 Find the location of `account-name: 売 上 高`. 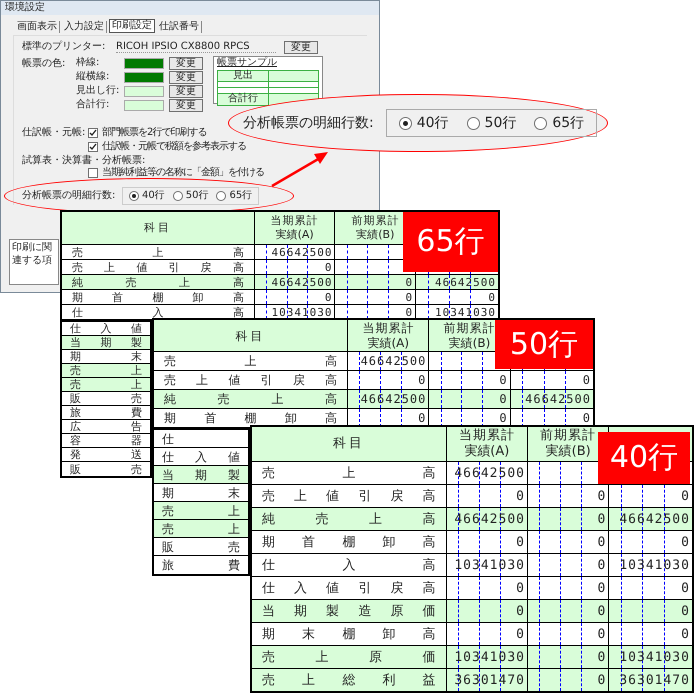

account-name: 売 上 高 is located at coordinates (349, 473).